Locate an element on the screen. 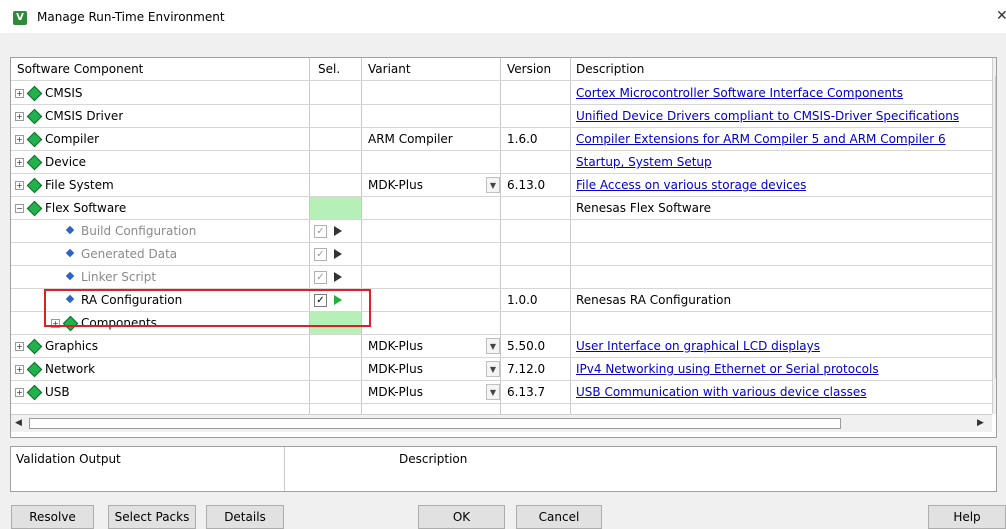 This screenshot has width=1006, height=529. description-link: File Access on various storage devices is located at coordinates (691, 185).